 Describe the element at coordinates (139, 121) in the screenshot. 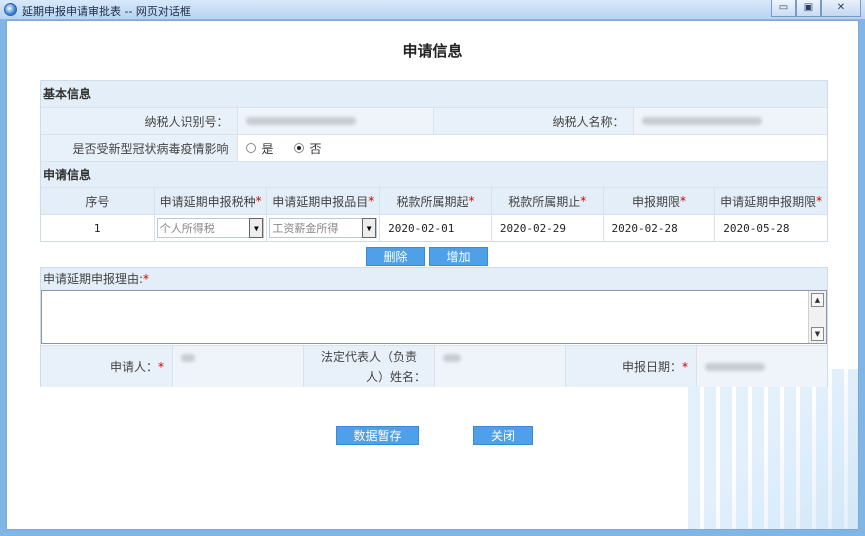

I see `taxpayer-id-label: 纳税人识别号：` at that location.